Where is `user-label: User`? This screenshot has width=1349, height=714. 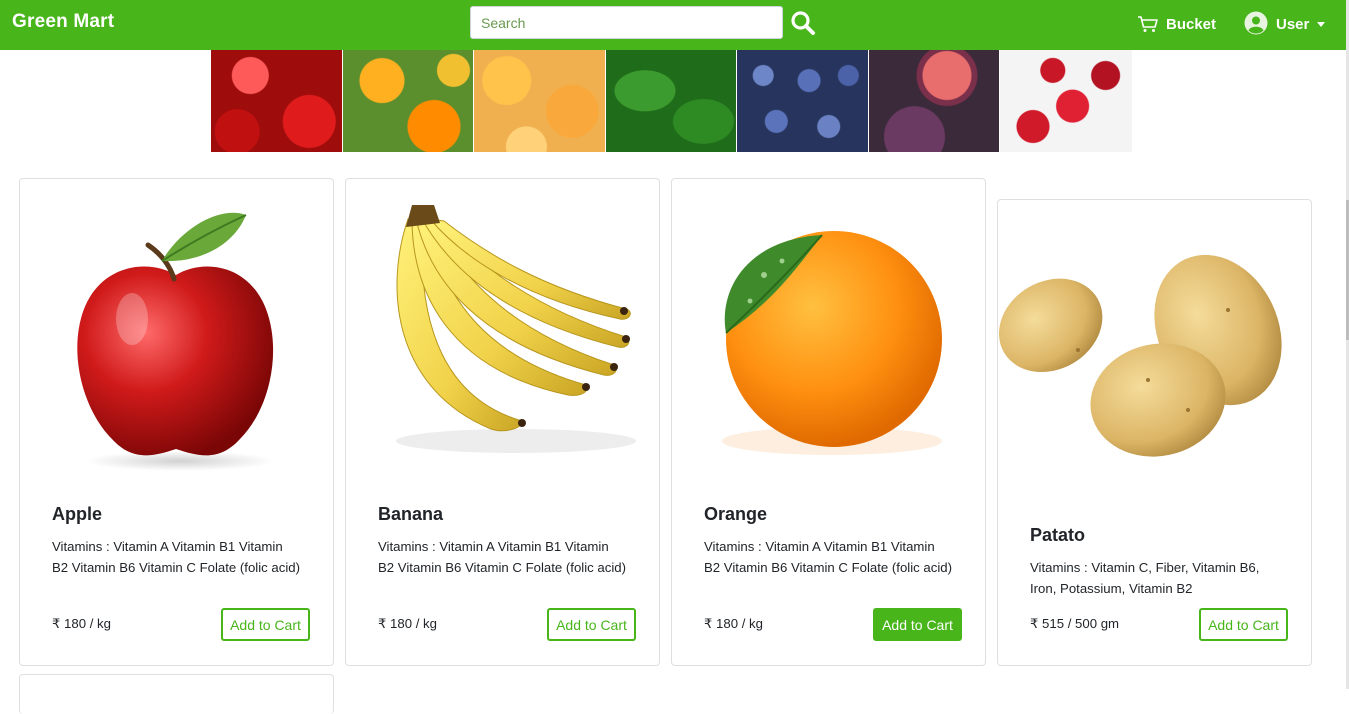 user-label: User is located at coordinates (1293, 24).